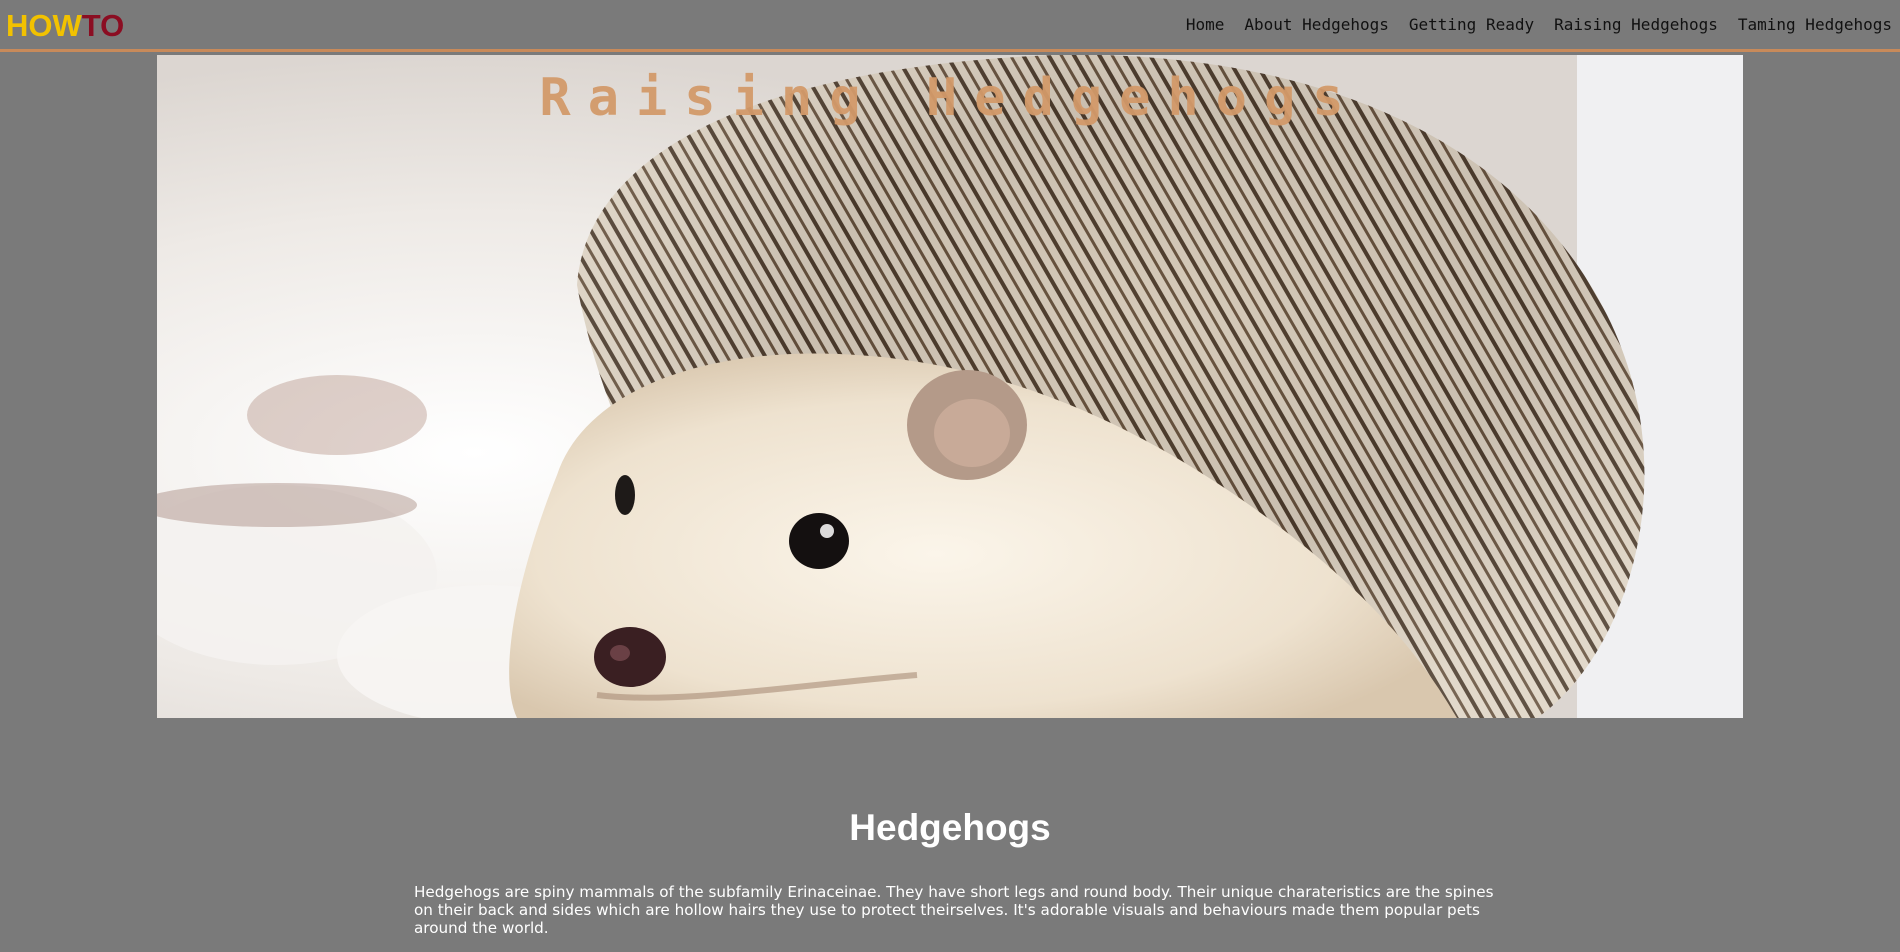 The height and width of the screenshot is (952, 1900). Describe the element at coordinates (1205, 25) in the screenshot. I see `nav-home: Home` at that location.